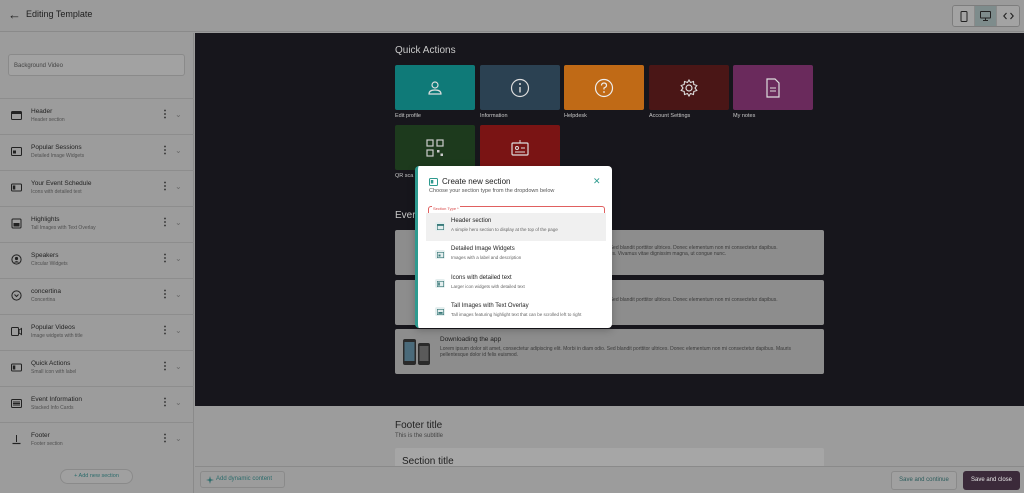  I want to click on top-bar: ← Editing Template, so click(512, 16).